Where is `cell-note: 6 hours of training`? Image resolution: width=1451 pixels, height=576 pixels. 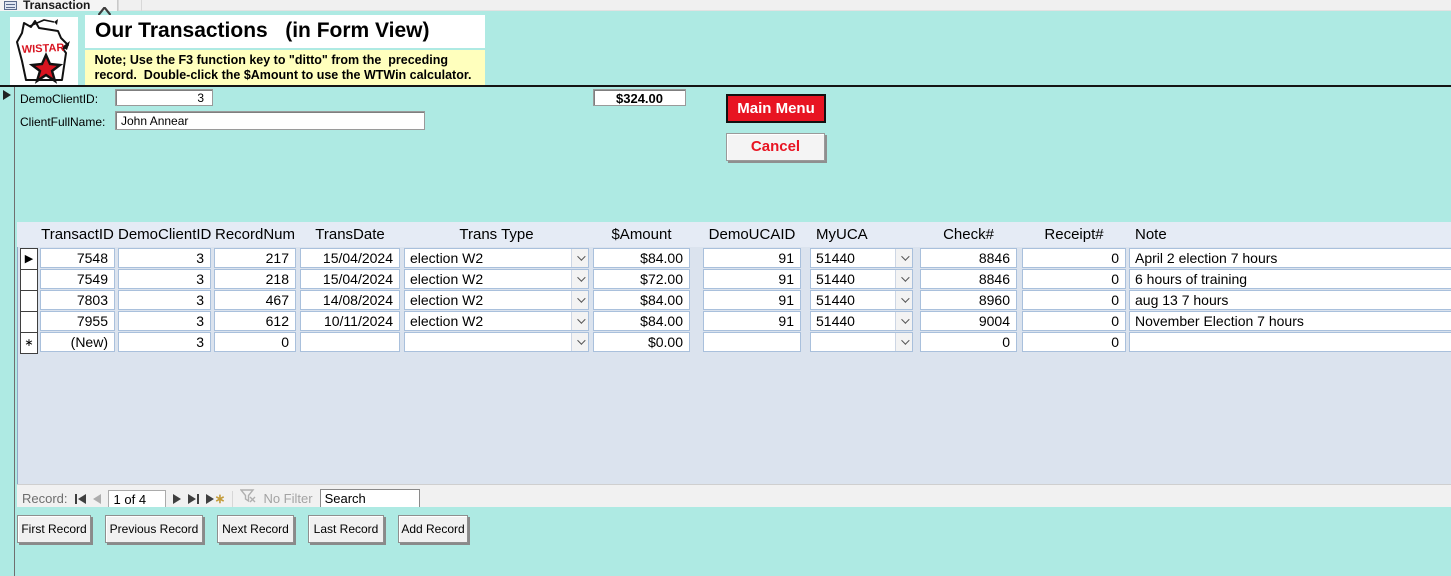 cell-note: 6 hours of training is located at coordinates (1290, 279).